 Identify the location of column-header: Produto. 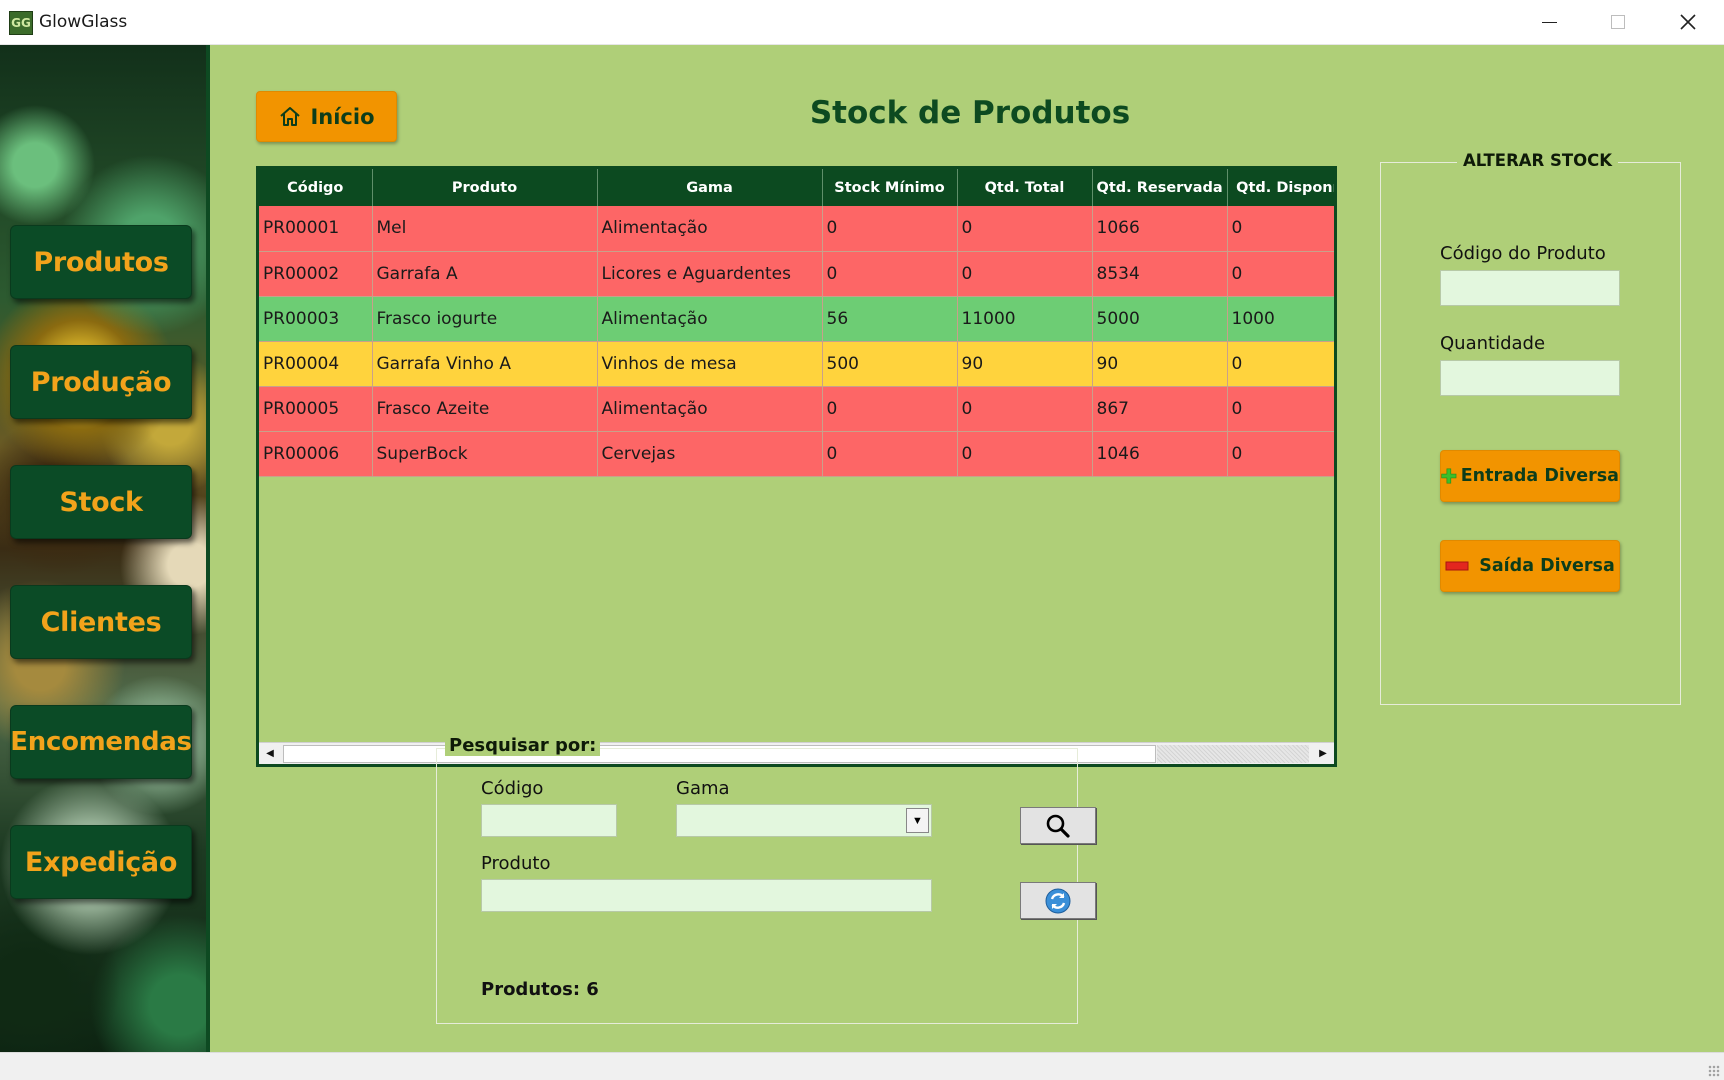
(485, 187).